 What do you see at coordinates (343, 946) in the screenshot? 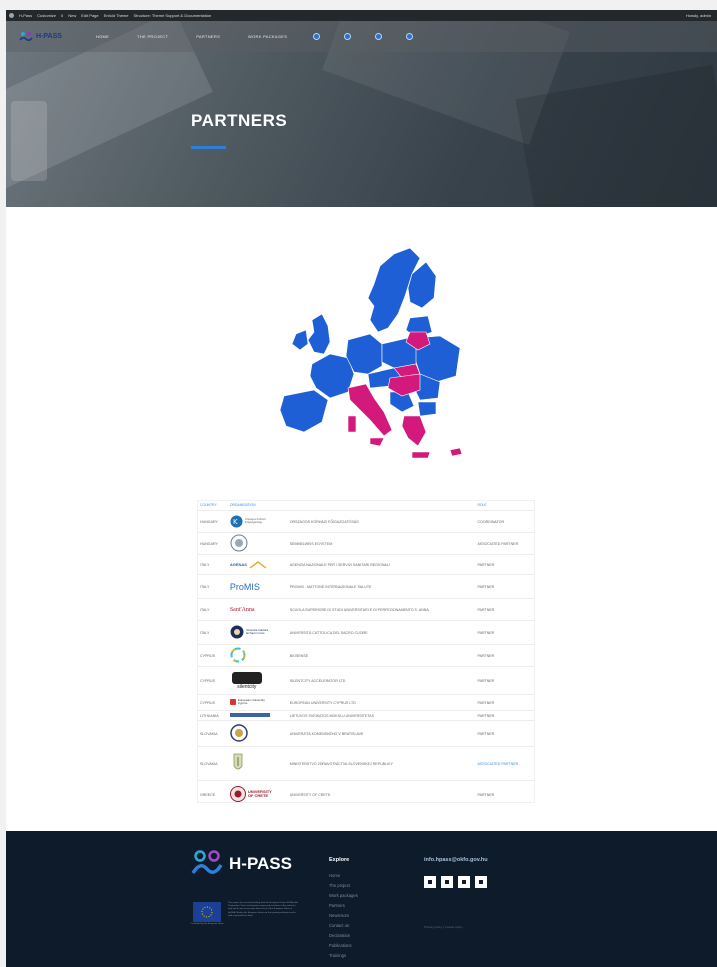
I see `explore-item-publications: Publications` at bounding box center [343, 946].